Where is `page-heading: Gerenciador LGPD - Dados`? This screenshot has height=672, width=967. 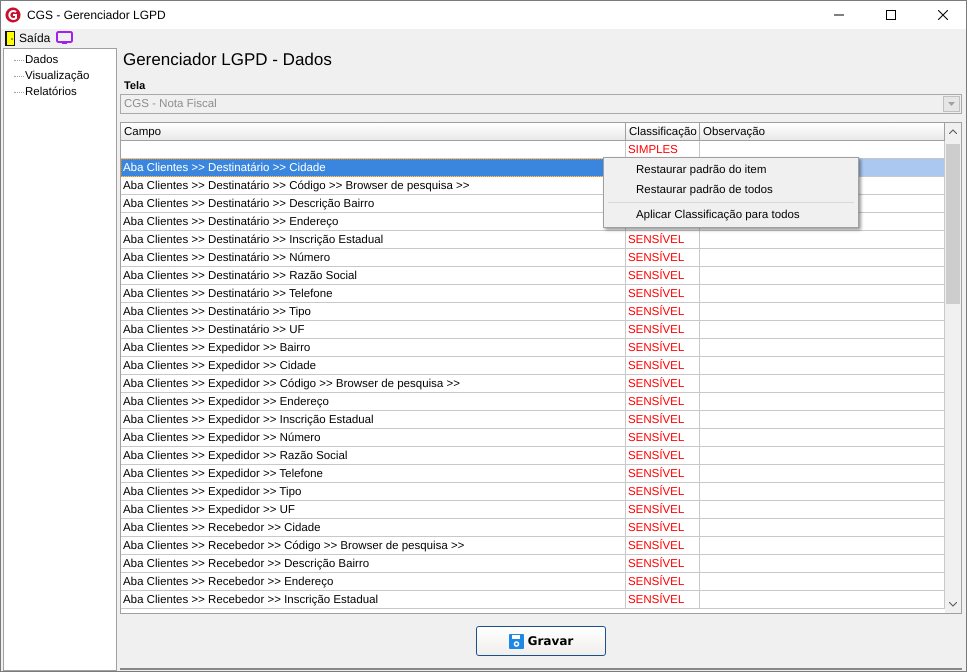 page-heading: Gerenciador LGPD - Dados is located at coordinates (228, 60).